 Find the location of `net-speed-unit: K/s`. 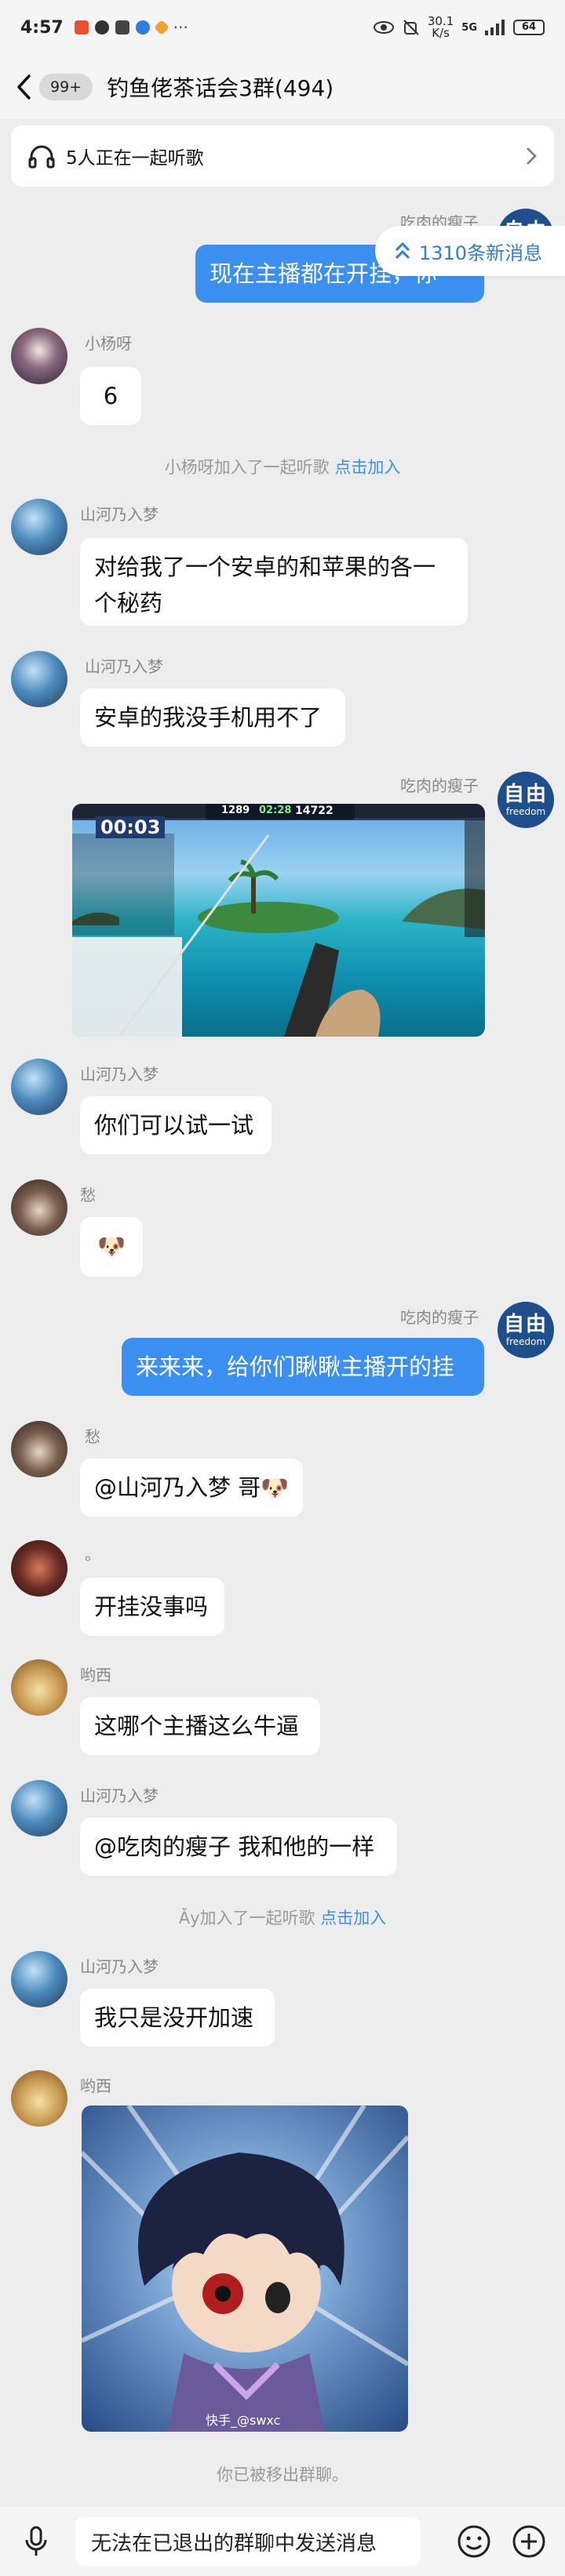

net-speed-unit: K/s is located at coordinates (441, 33).